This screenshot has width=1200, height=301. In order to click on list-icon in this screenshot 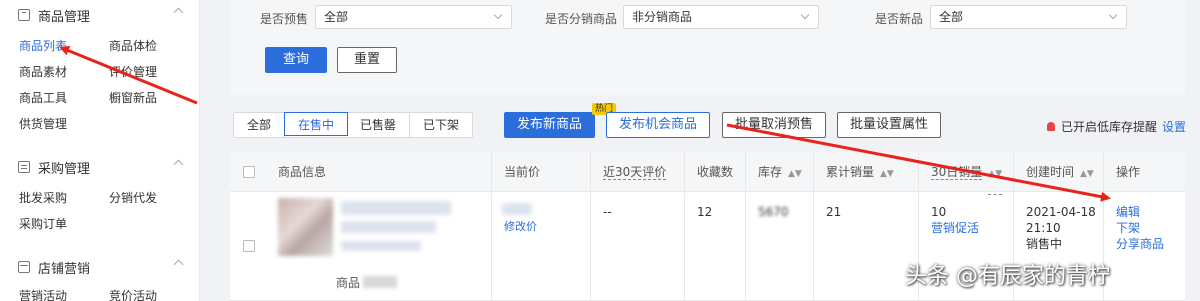, I will do `click(24, 167)`.